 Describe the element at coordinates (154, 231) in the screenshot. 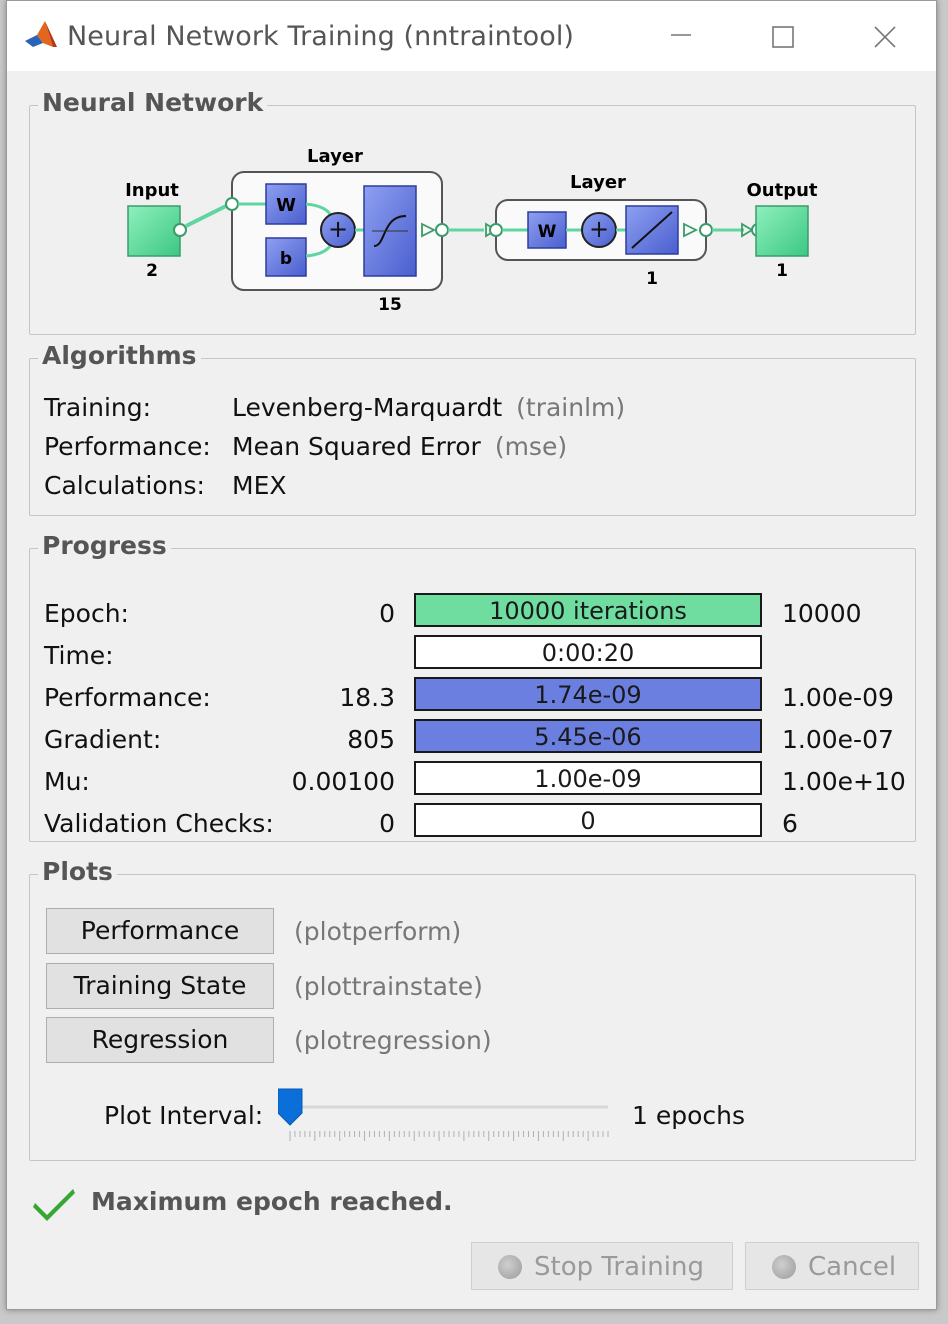

I see `input-block` at that location.